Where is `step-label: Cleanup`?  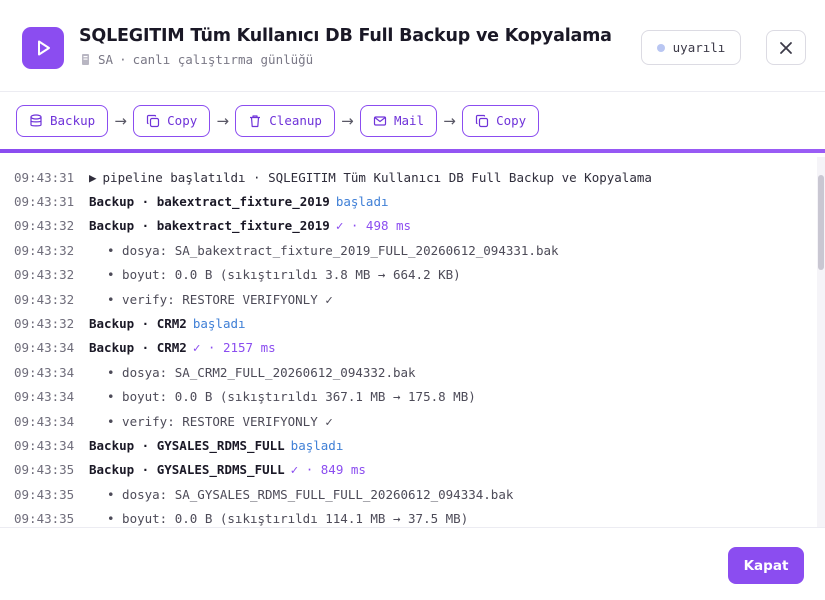 step-label: Cleanup is located at coordinates (295, 120).